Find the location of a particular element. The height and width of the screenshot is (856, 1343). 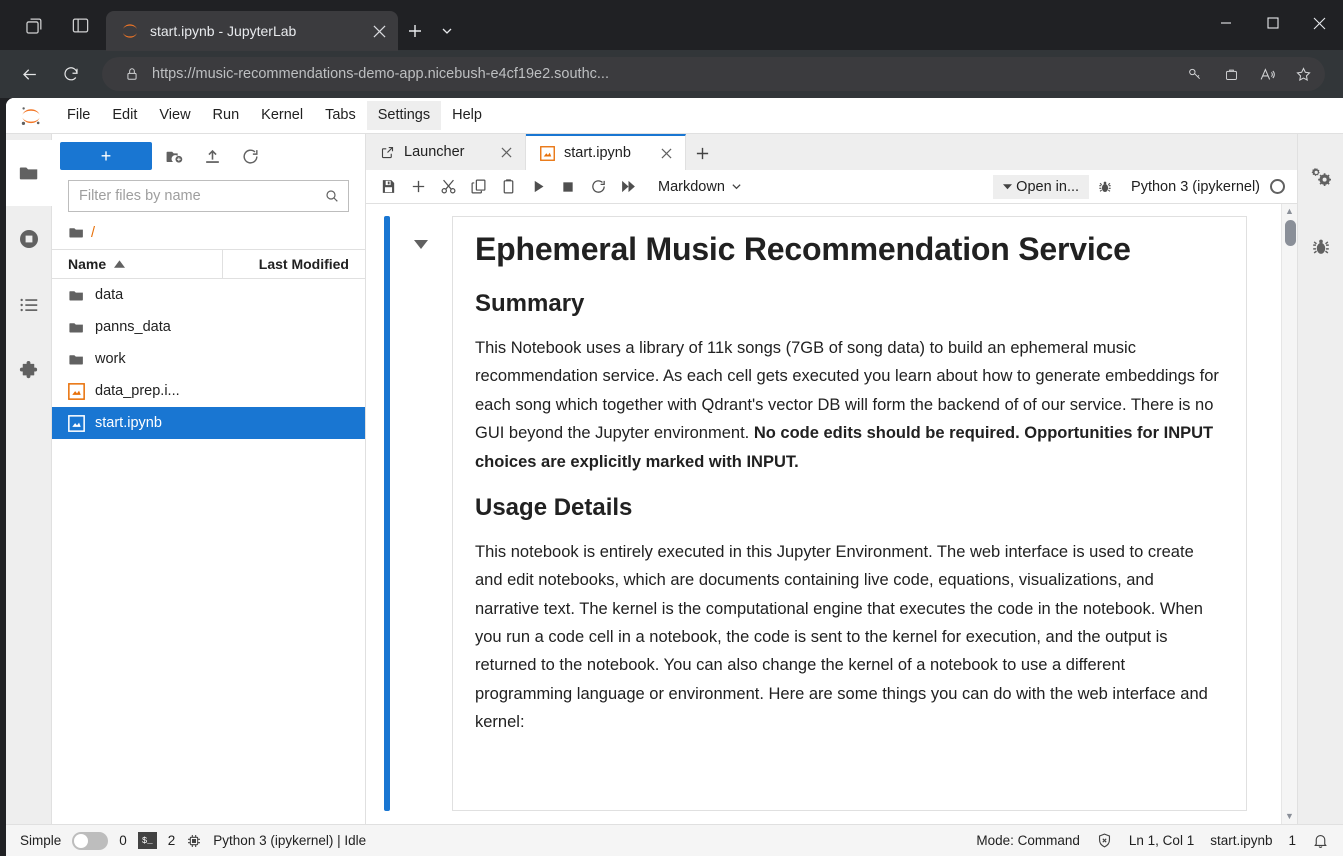

lock-icon is located at coordinates (132, 74).